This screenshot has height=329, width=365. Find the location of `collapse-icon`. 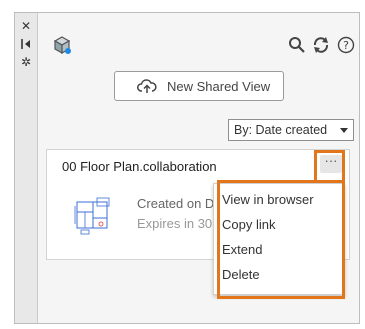

collapse-icon is located at coordinates (26, 44).